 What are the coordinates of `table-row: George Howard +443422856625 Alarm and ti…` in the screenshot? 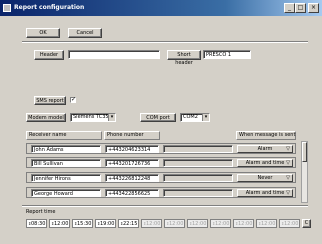 It's located at (161, 192).